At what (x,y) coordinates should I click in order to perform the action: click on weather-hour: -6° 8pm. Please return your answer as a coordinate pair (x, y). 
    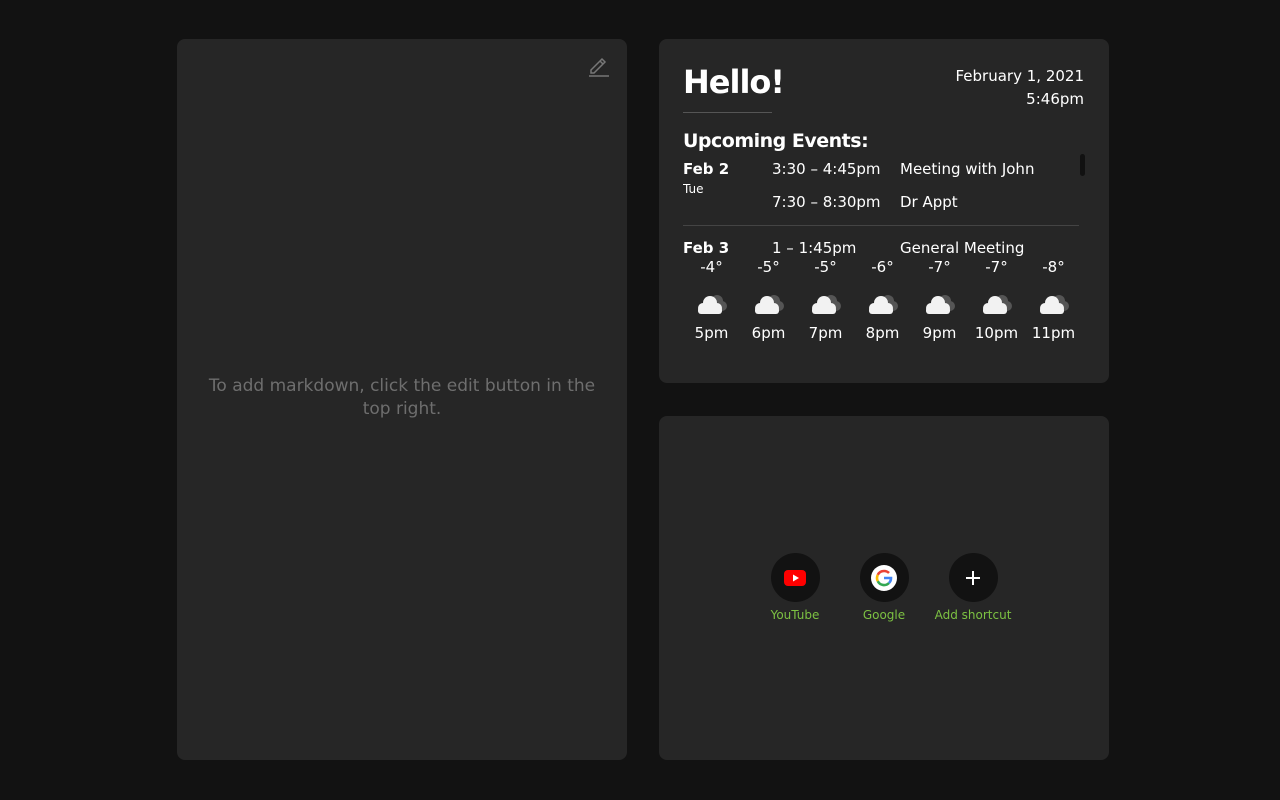
    Looking at the image, I should click on (882, 300).